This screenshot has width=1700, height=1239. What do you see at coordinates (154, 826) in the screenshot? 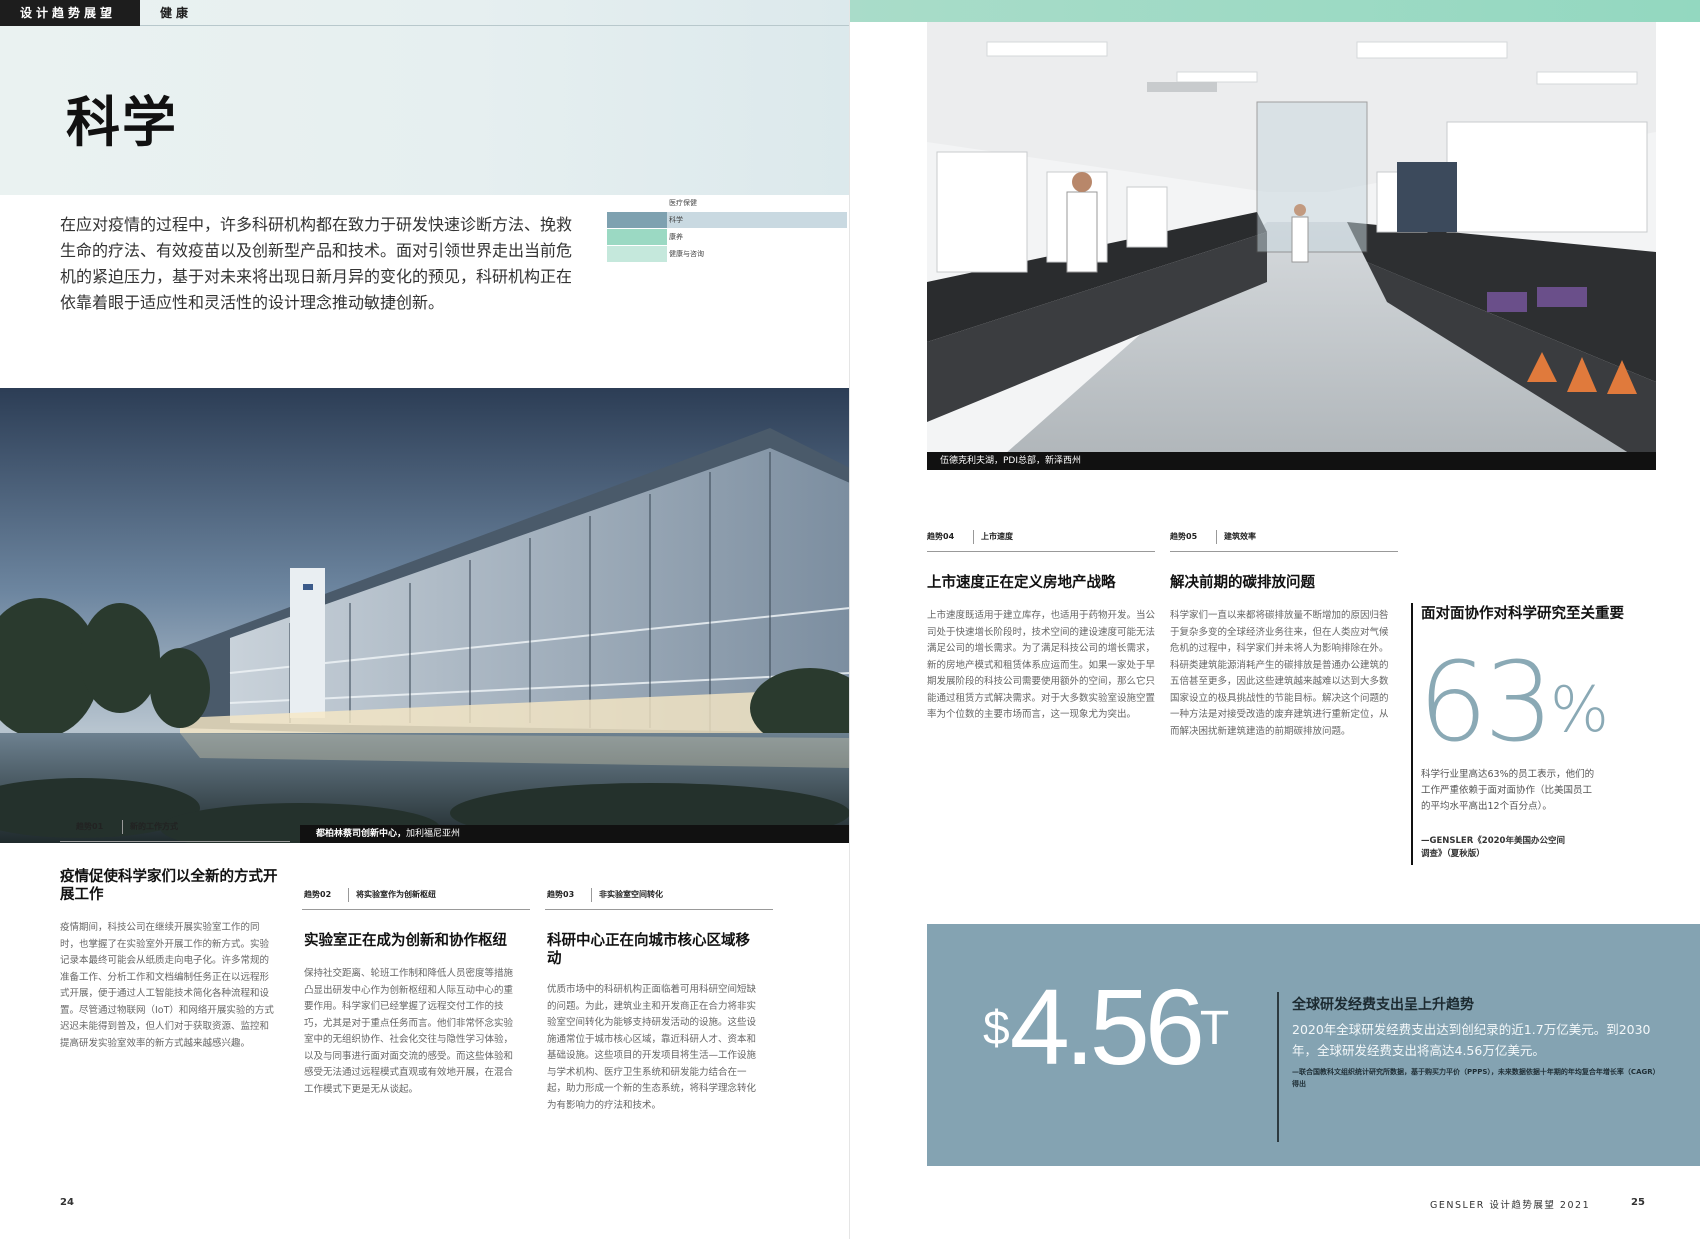
I see `trend-name: 新的工作方式` at bounding box center [154, 826].